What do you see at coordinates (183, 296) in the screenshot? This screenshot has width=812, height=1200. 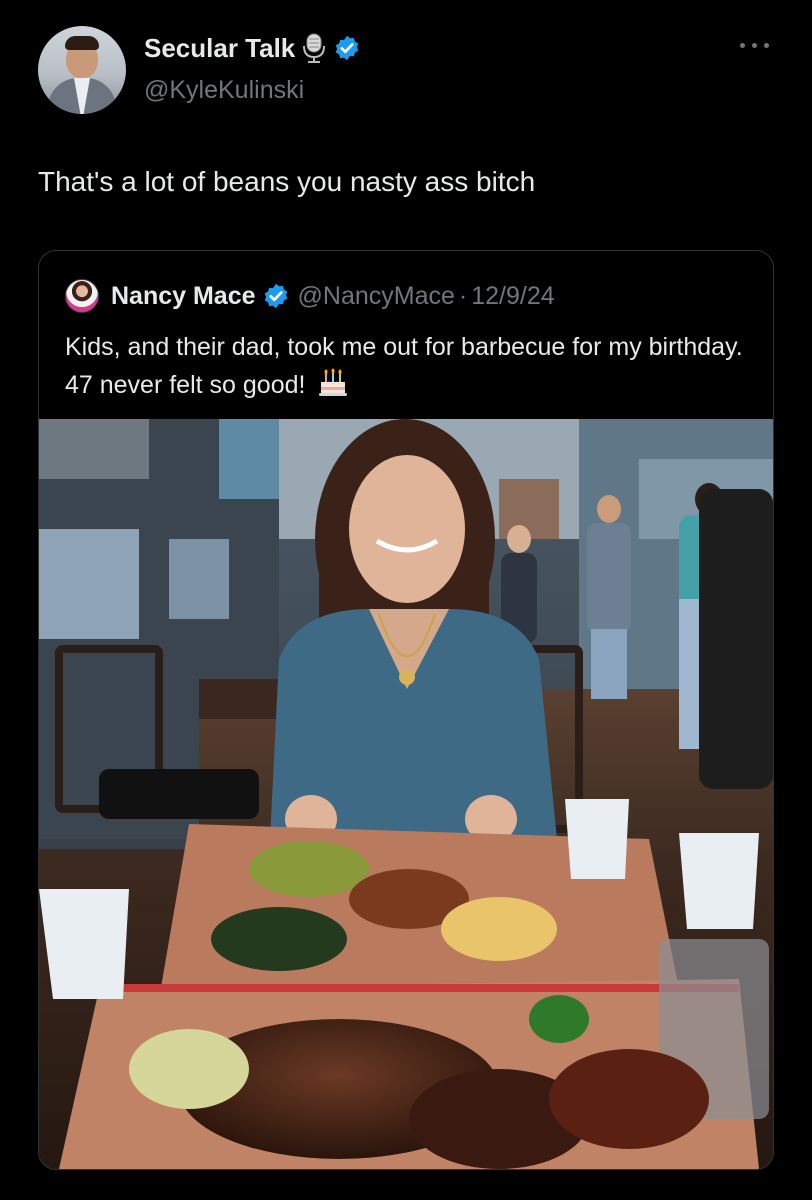 I see `quoted-author-display-name: Nancy Mace` at bounding box center [183, 296].